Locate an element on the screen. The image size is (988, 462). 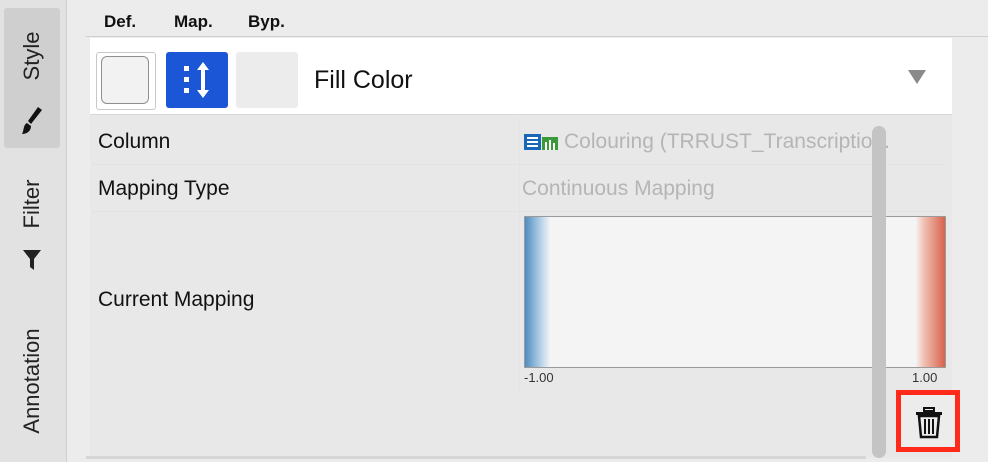
def-column-header: Def. is located at coordinates (120, 21).